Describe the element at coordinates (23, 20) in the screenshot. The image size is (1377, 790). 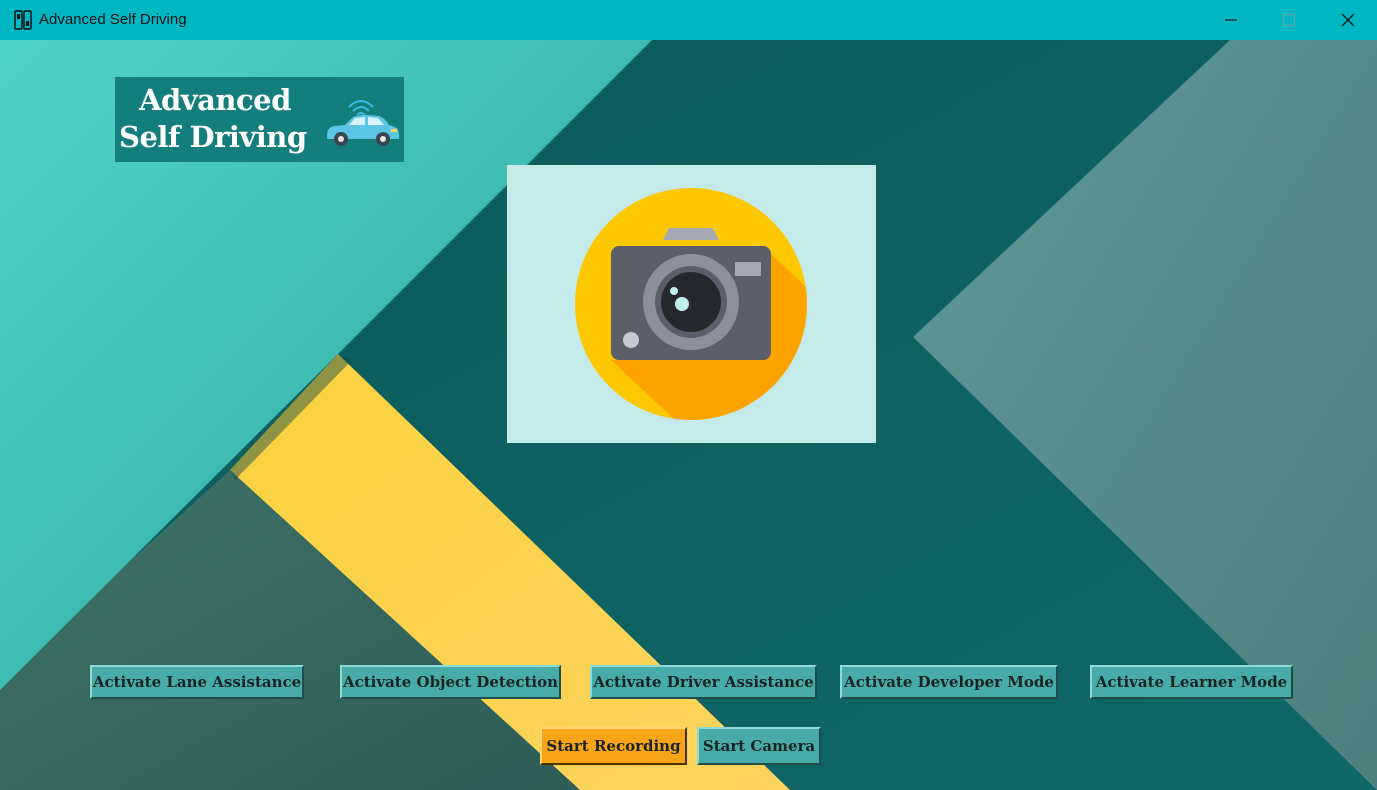
I see `app-icon` at that location.